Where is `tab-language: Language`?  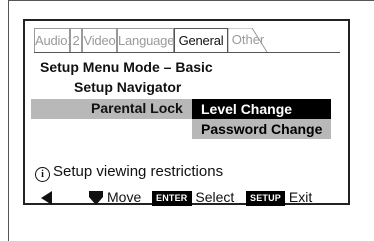 tab-language: Language is located at coordinates (145, 40).